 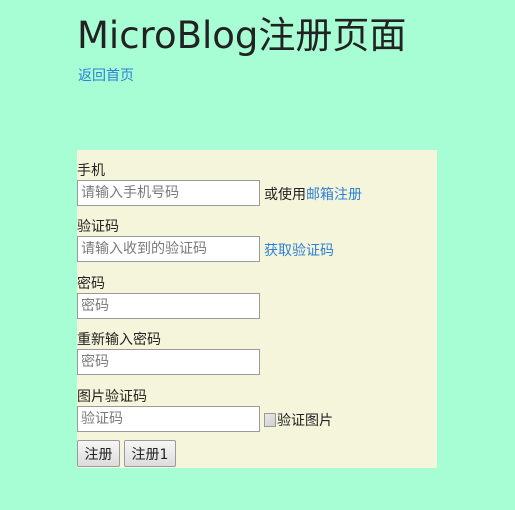 What do you see at coordinates (168, 193) in the screenshot?
I see `phone-input` at bounding box center [168, 193].